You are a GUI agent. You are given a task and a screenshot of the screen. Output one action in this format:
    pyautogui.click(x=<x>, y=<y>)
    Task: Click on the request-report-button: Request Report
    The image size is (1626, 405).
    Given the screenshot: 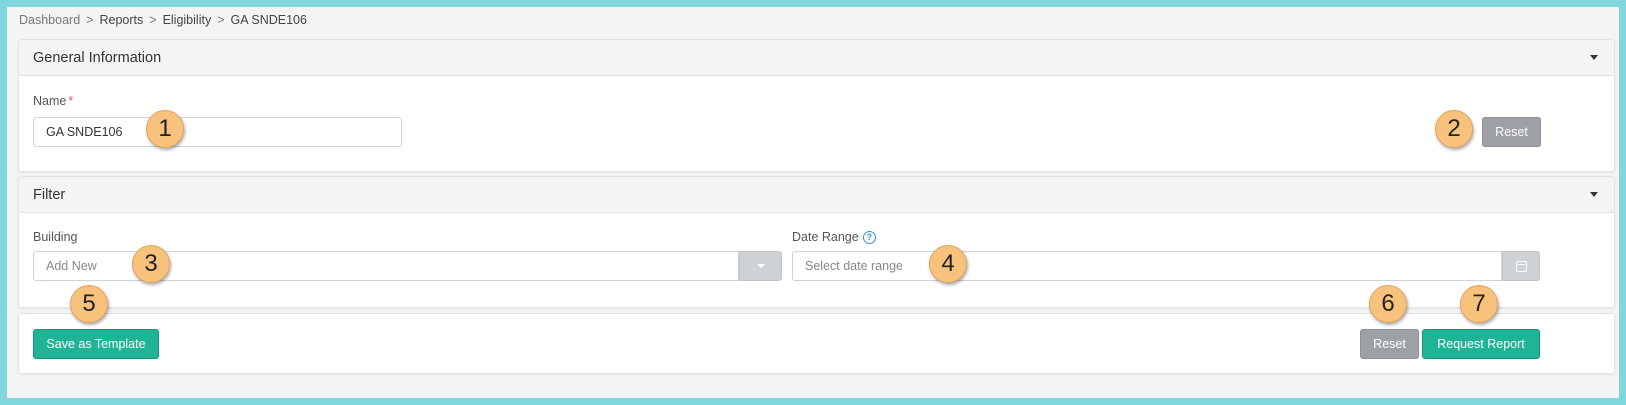 What is the action you would take?
    pyautogui.click(x=1481, y=344)
    